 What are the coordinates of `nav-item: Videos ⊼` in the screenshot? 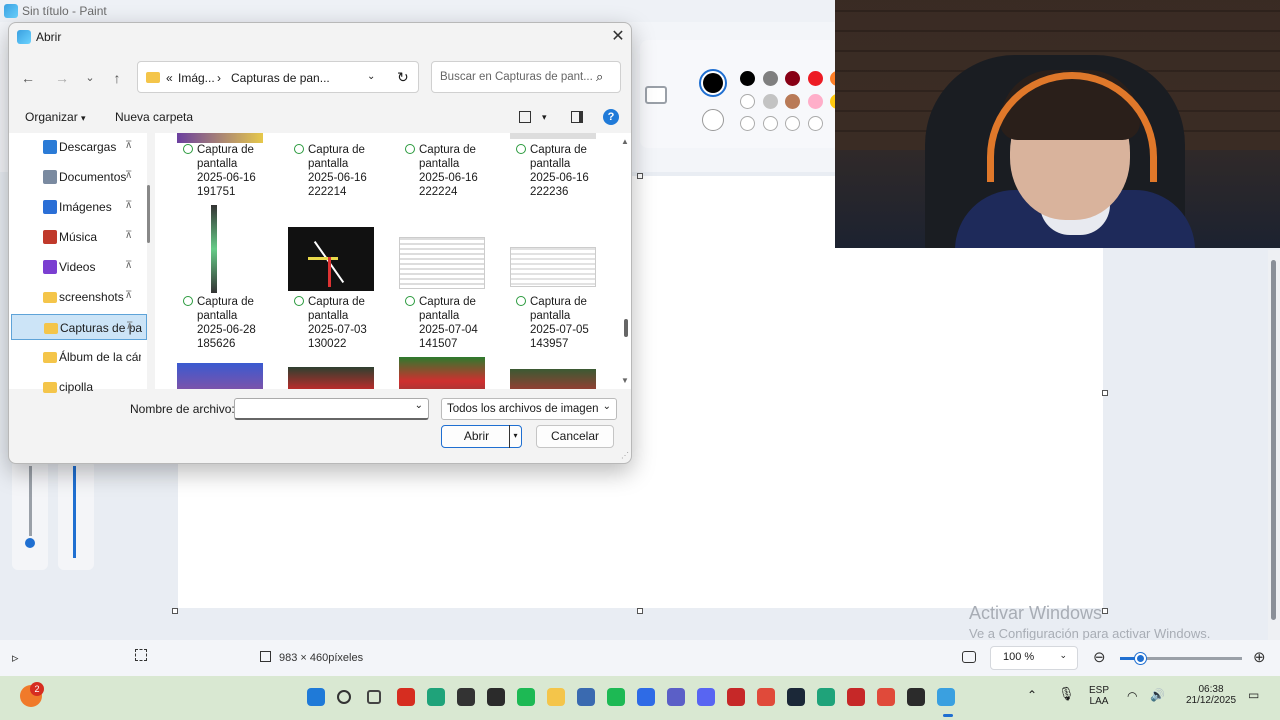 It's located at (79, 267).